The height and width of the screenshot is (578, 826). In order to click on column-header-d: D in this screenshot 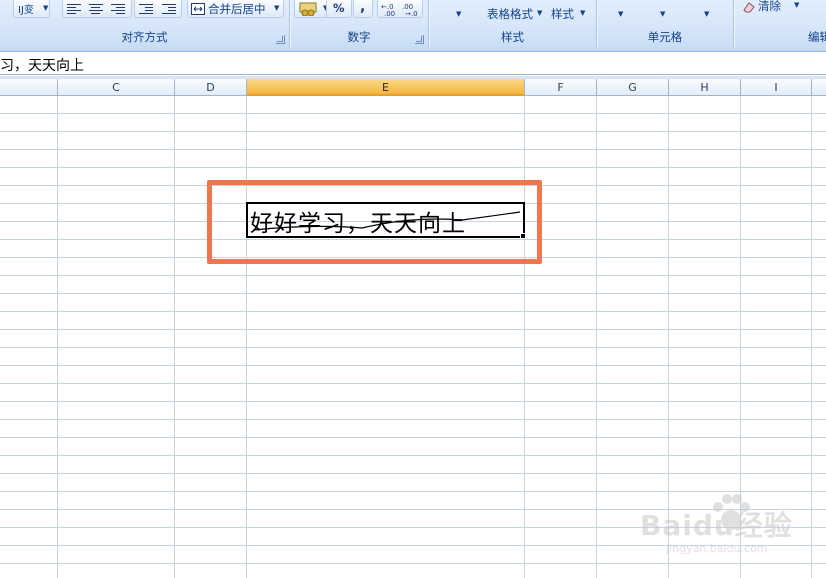, I will do `click(211, 87)`.